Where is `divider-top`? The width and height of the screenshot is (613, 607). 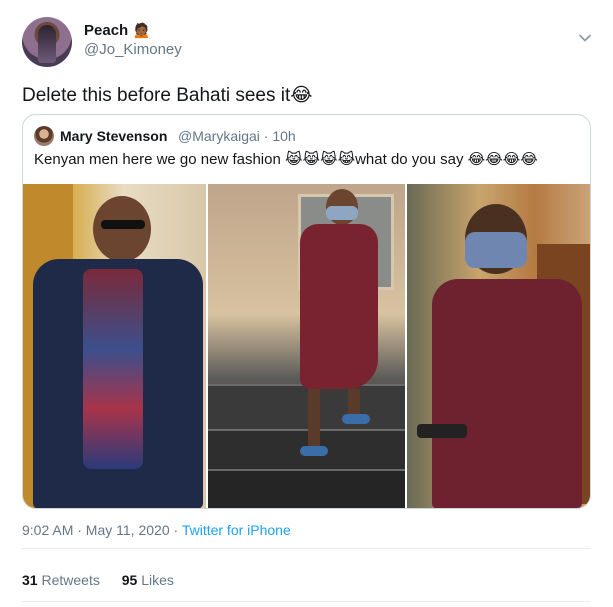 divider-top is located at coordinates (306, 548).